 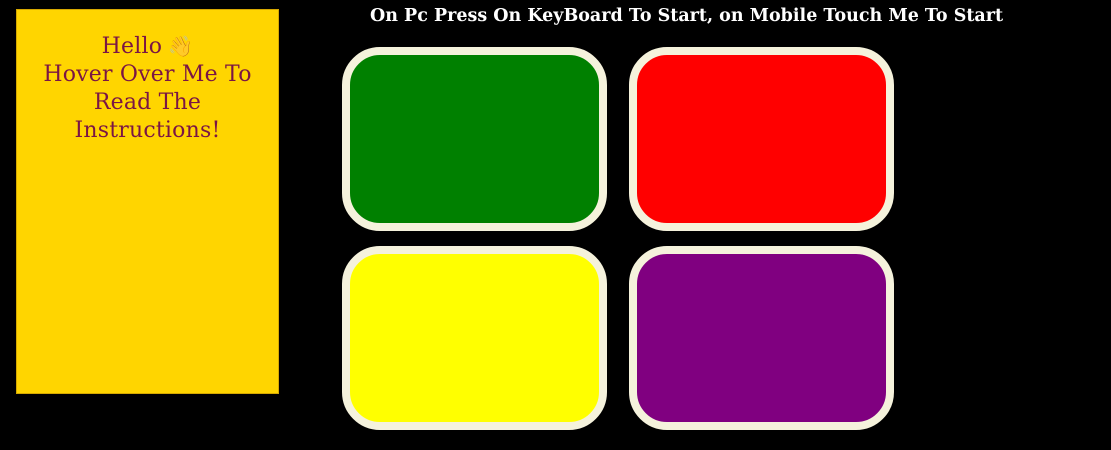 I want to click on hello-greeting: Hello 👋, so click(x=147, y=46).